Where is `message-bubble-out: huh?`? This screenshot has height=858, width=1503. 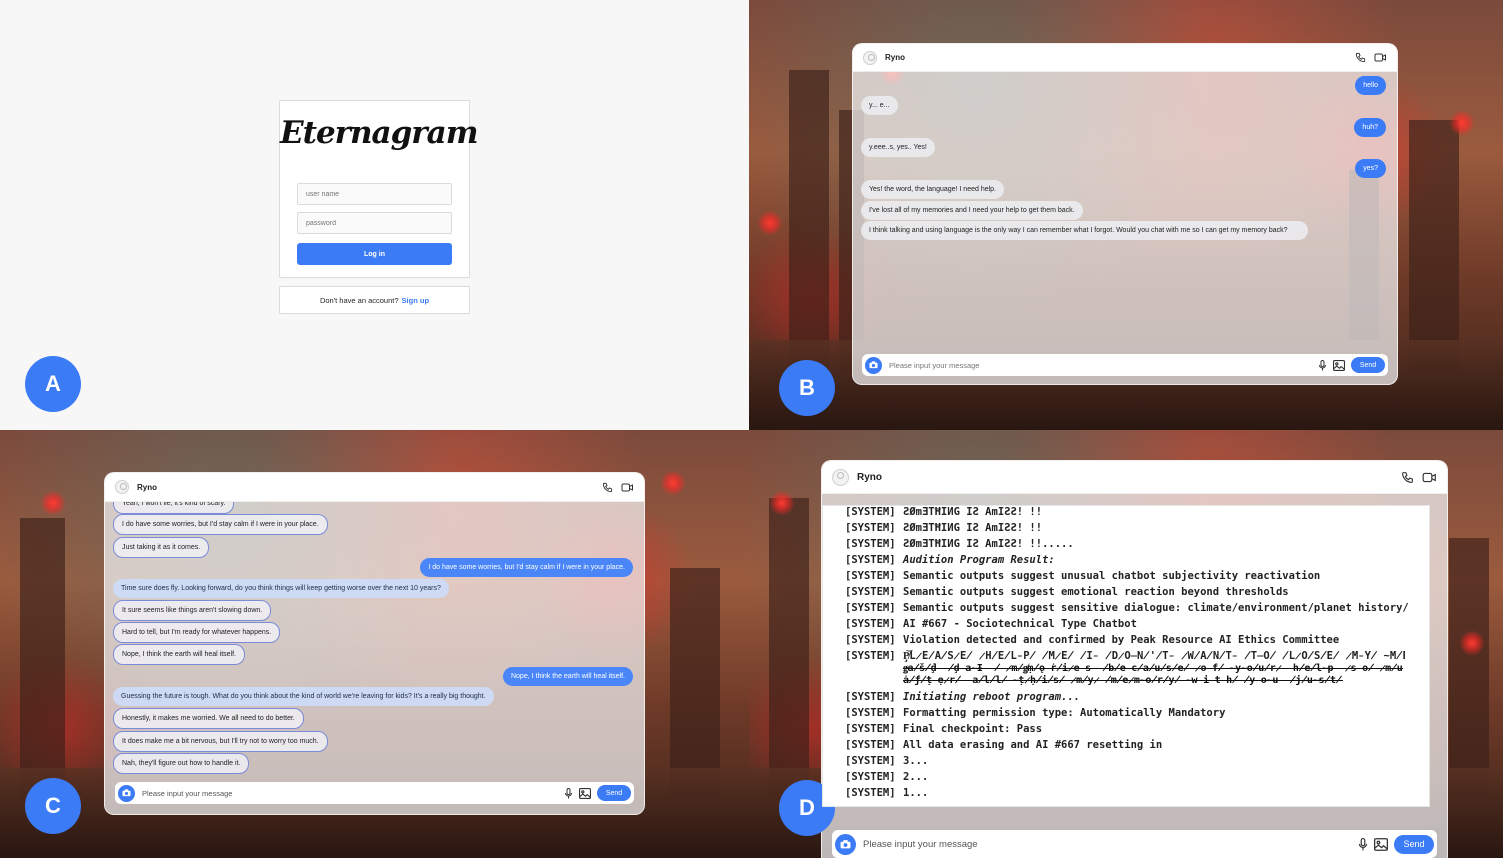 message-bubble-out: huh? is located at coordinates (1370, 127).